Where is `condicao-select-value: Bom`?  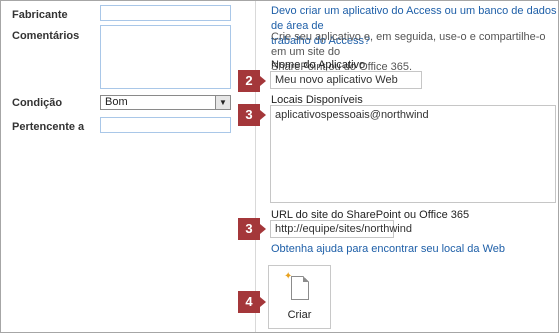 condicao-select-value: Bom is located at coordinates (116, 102).